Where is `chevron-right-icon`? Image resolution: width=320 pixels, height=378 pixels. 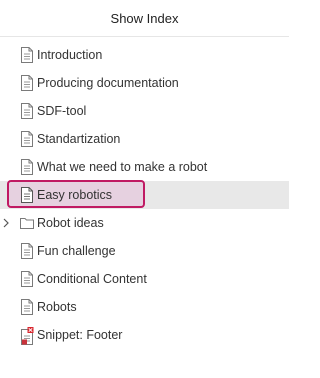
chevron-right-icon is located at coordinates (6, 223).